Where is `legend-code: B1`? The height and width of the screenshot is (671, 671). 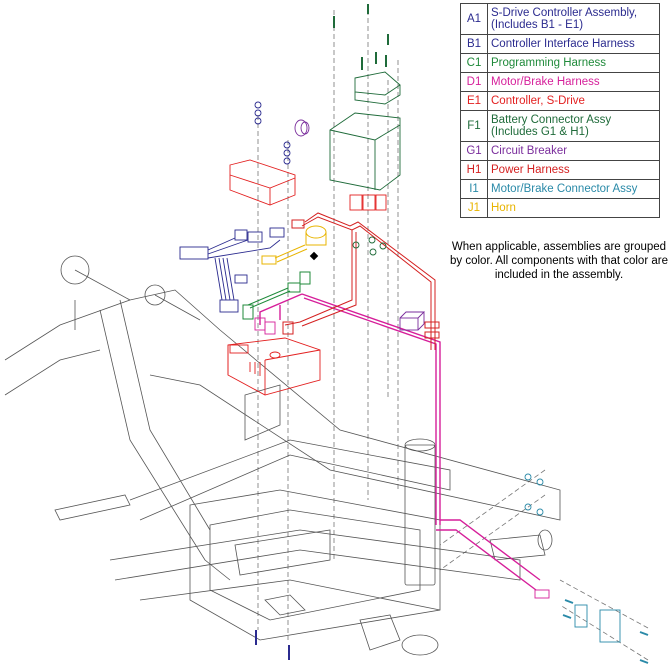 legend-code: B1 is located at coordinates (474, 44).